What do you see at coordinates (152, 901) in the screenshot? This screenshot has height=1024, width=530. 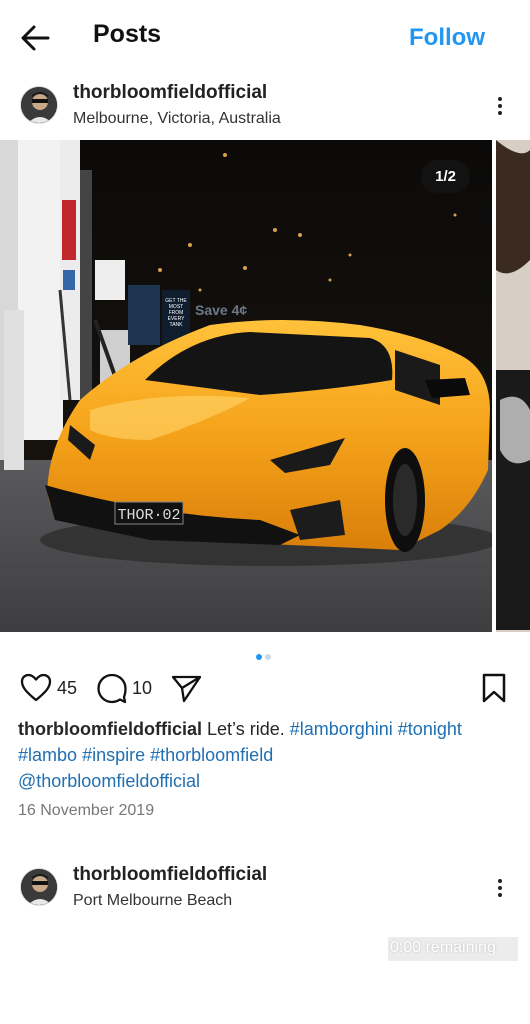 I see `next-post-location: Port Melbourne Beach` at bounding box center [152, 901].